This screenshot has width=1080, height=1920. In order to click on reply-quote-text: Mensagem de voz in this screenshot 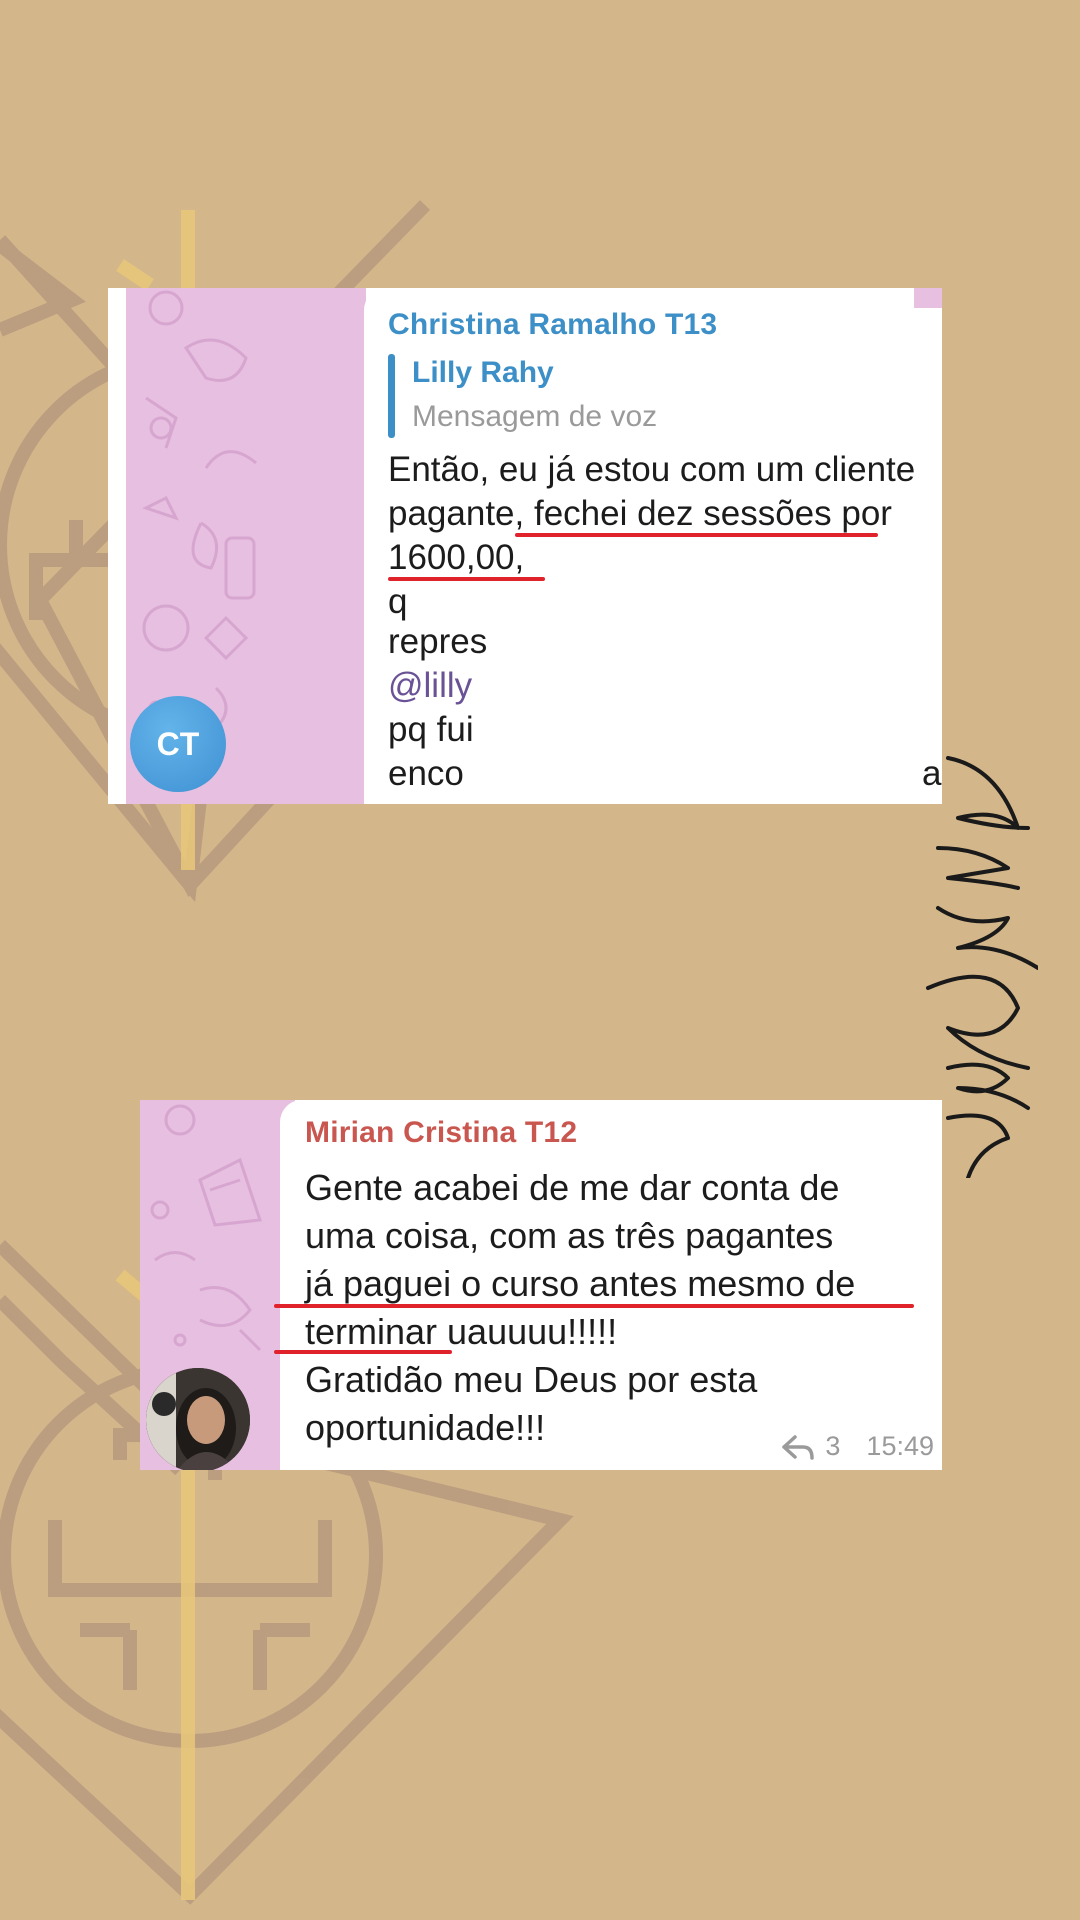, I will do `click(535, 416)`.